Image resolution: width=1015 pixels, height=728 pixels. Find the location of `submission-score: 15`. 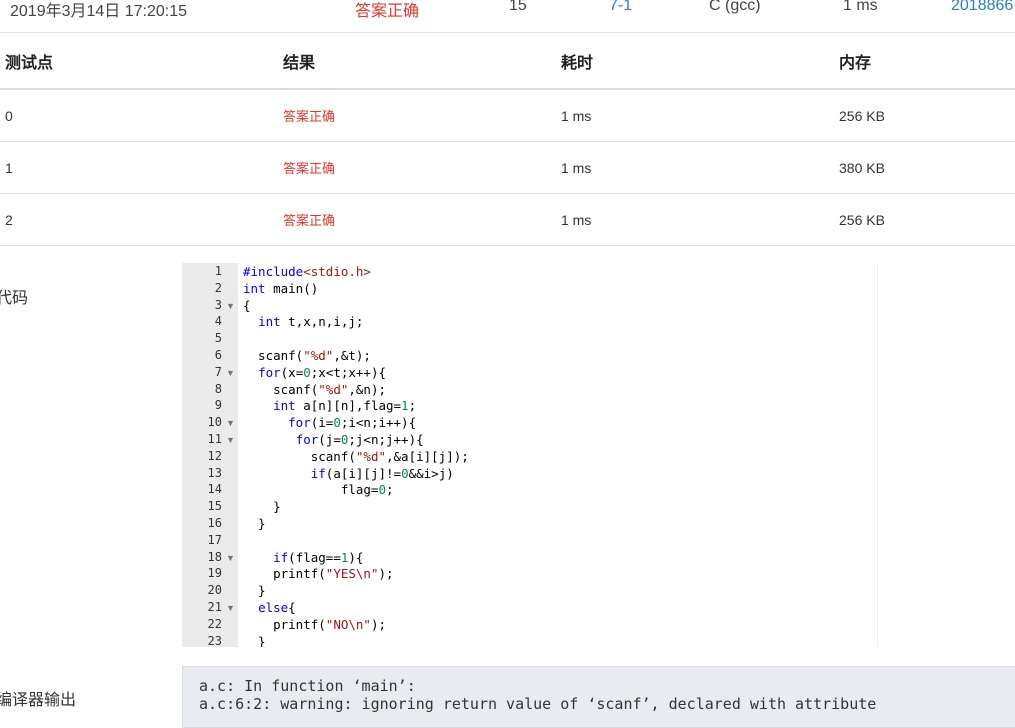

submission-score: 15 is located at coordinates (518, 7).